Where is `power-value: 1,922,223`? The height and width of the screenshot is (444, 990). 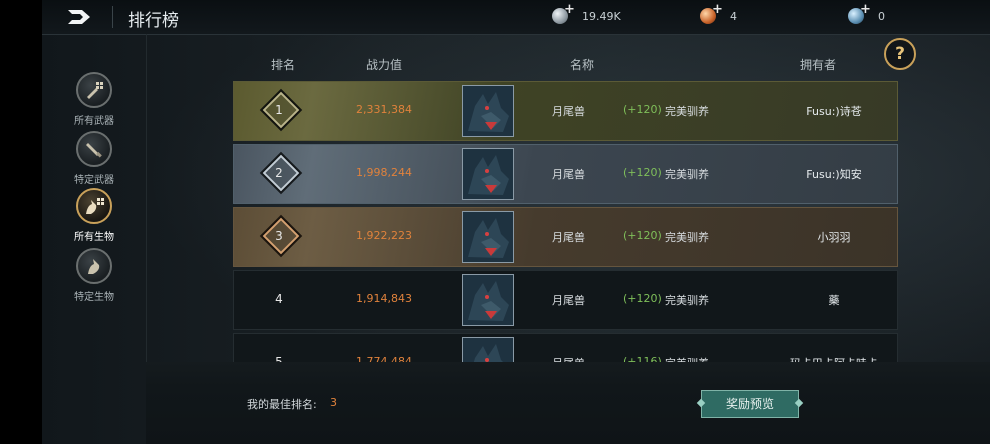
power-value: 1,922,223 is located at coordinates (384, 235).